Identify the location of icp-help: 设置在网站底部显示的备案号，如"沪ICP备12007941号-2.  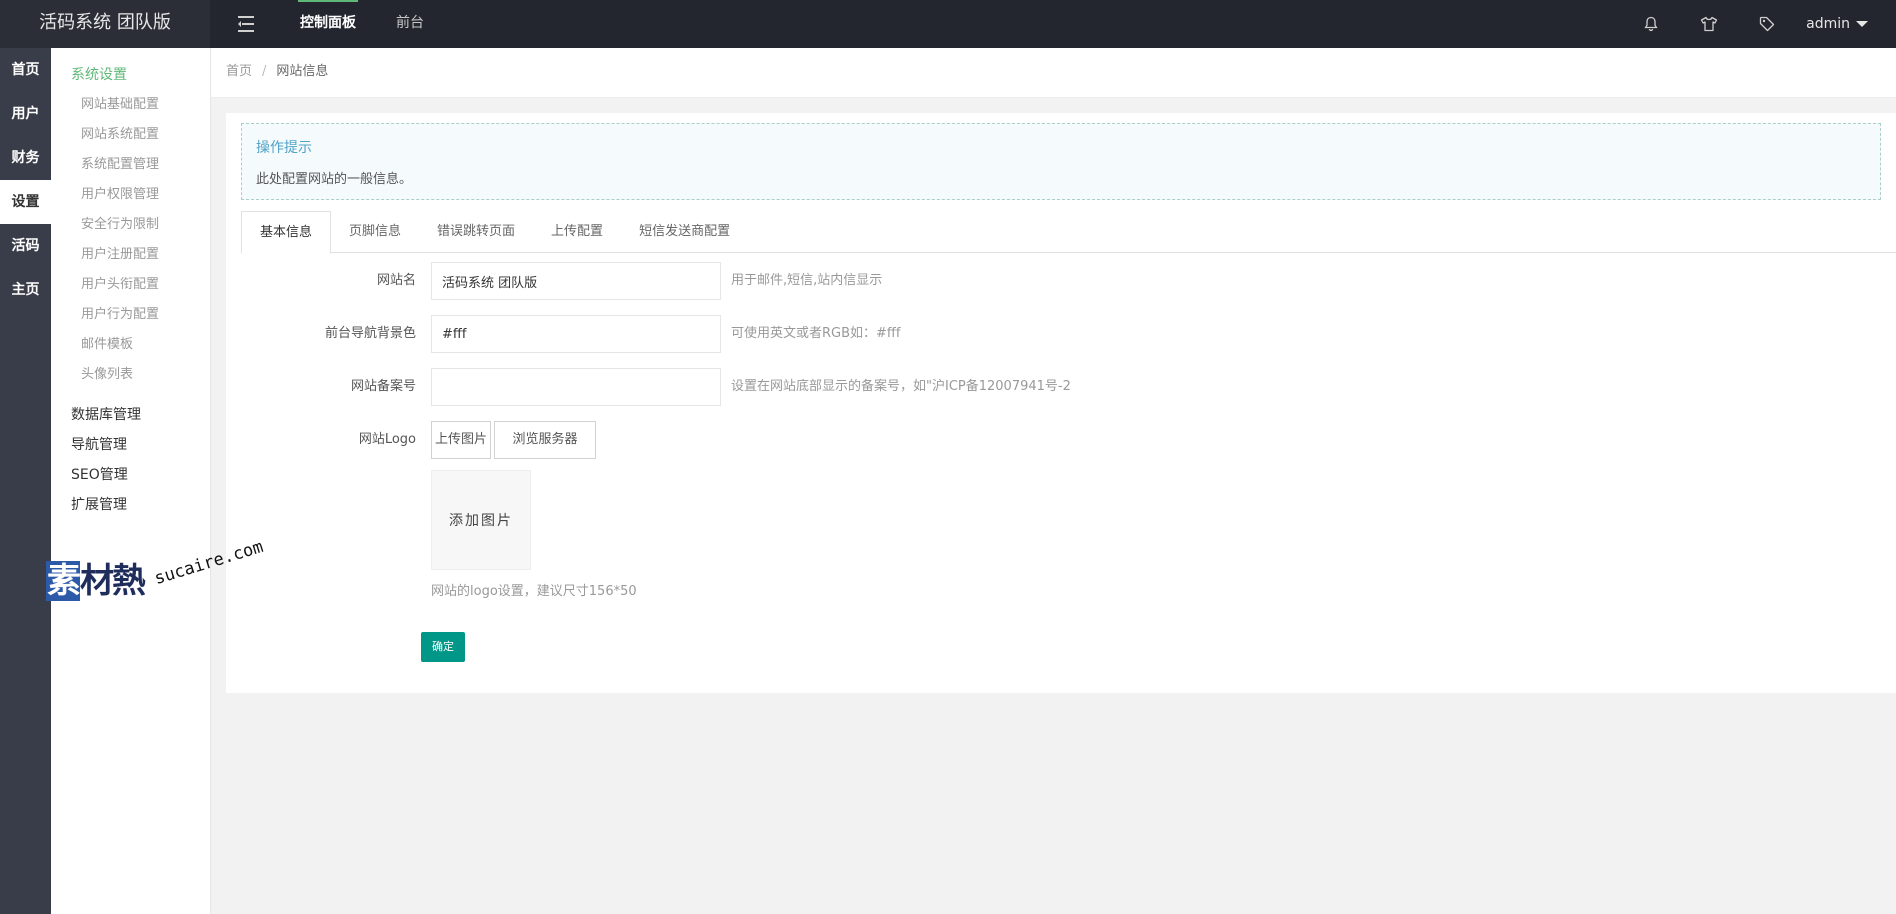
(901, 386).